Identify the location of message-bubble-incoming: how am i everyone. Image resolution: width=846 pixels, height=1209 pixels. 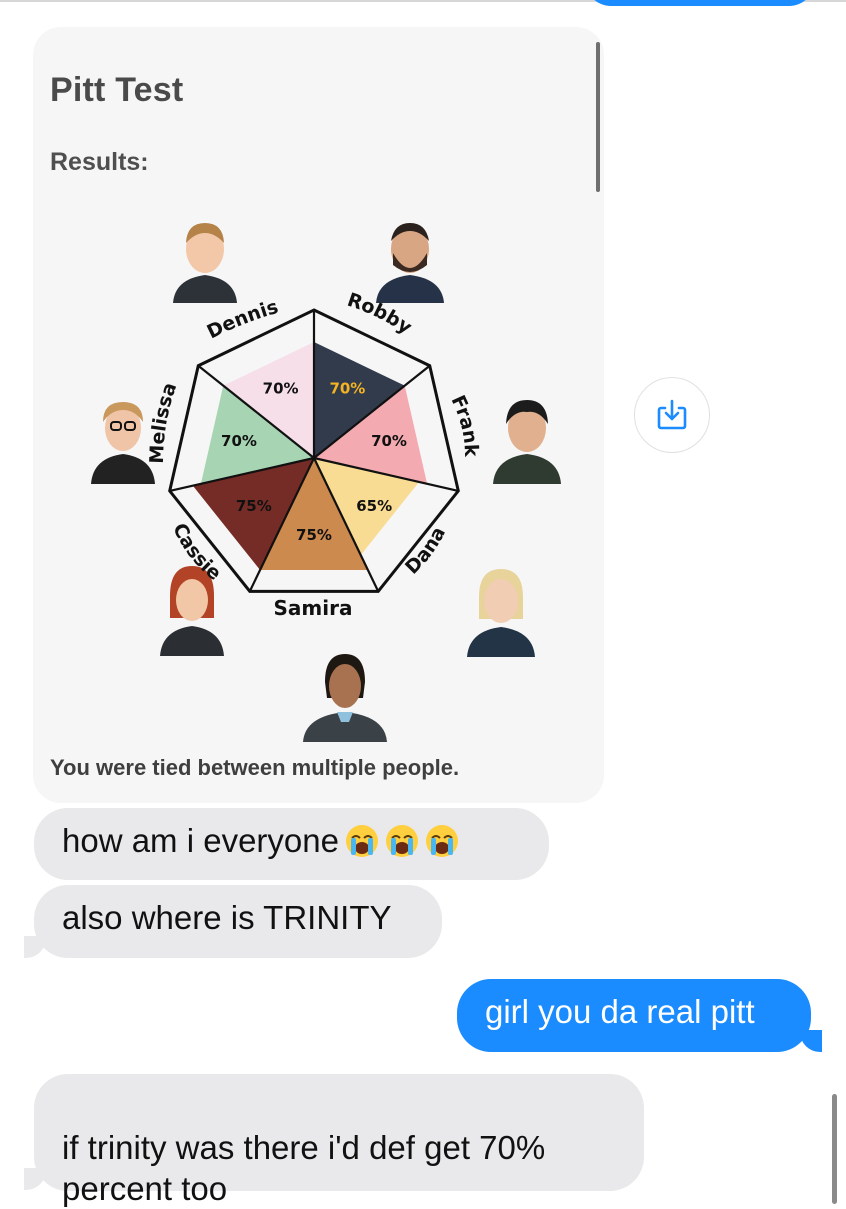
(291, 844).